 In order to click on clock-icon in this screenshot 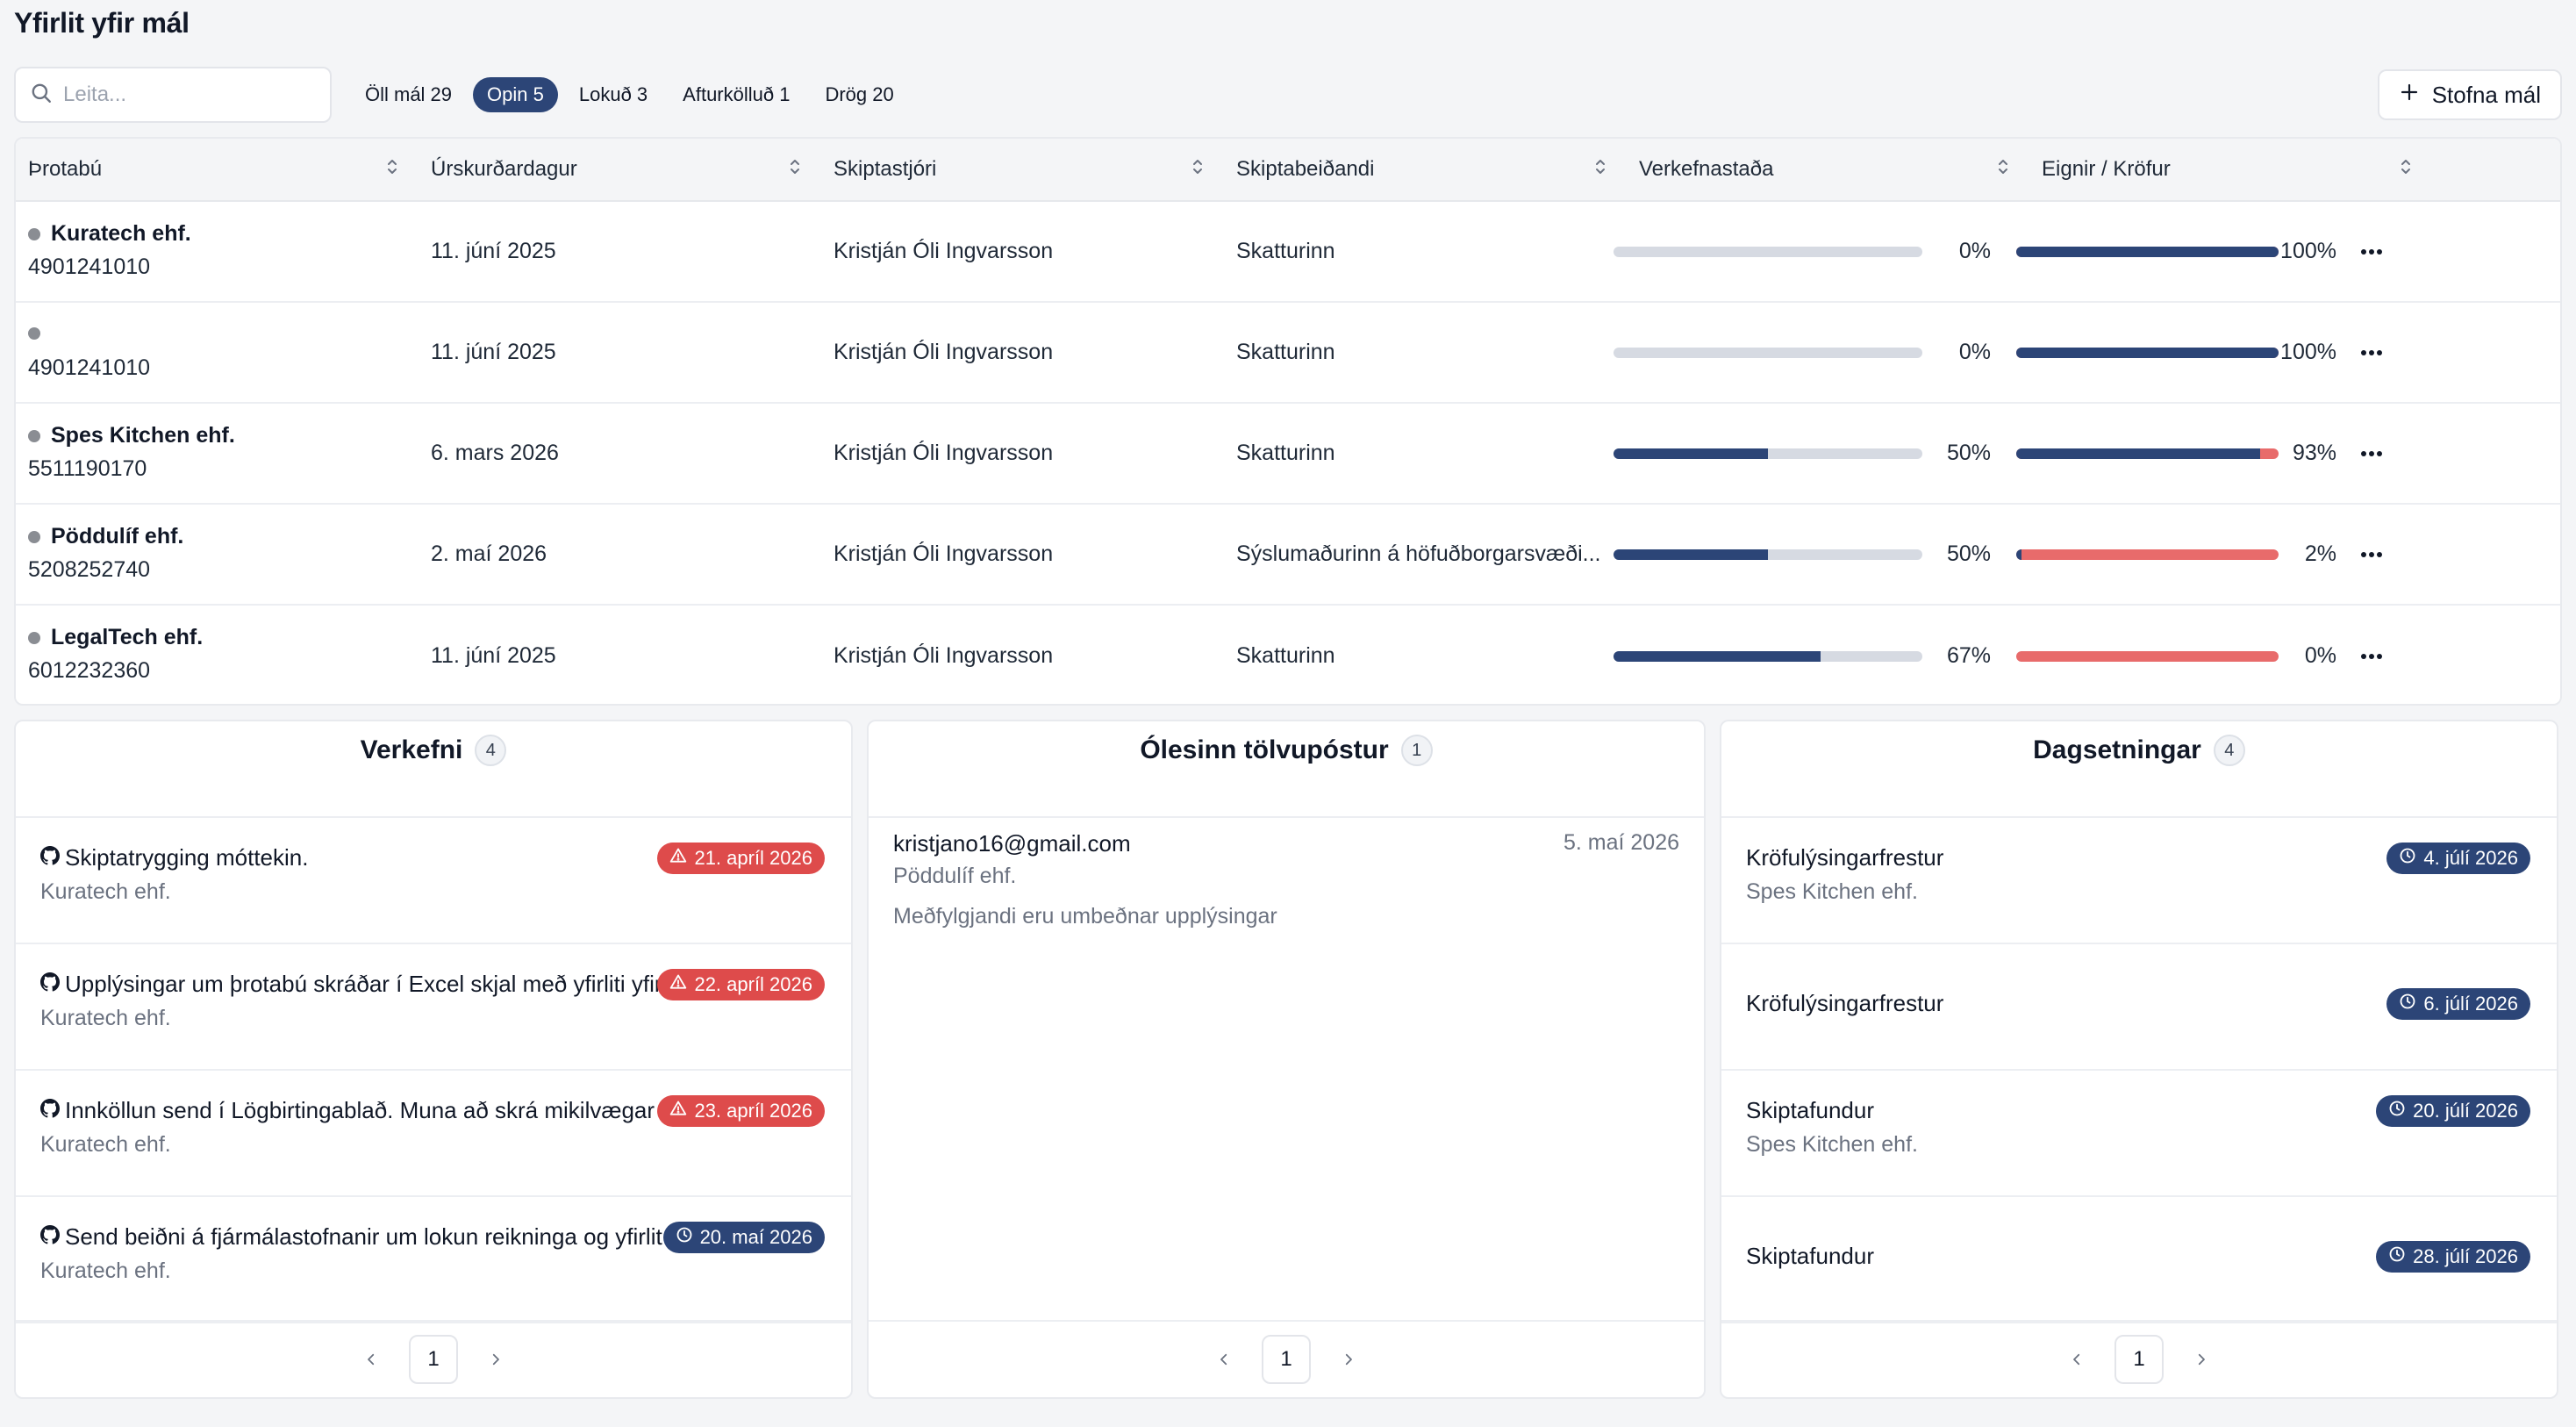, I will do `click(2407, 858)`.